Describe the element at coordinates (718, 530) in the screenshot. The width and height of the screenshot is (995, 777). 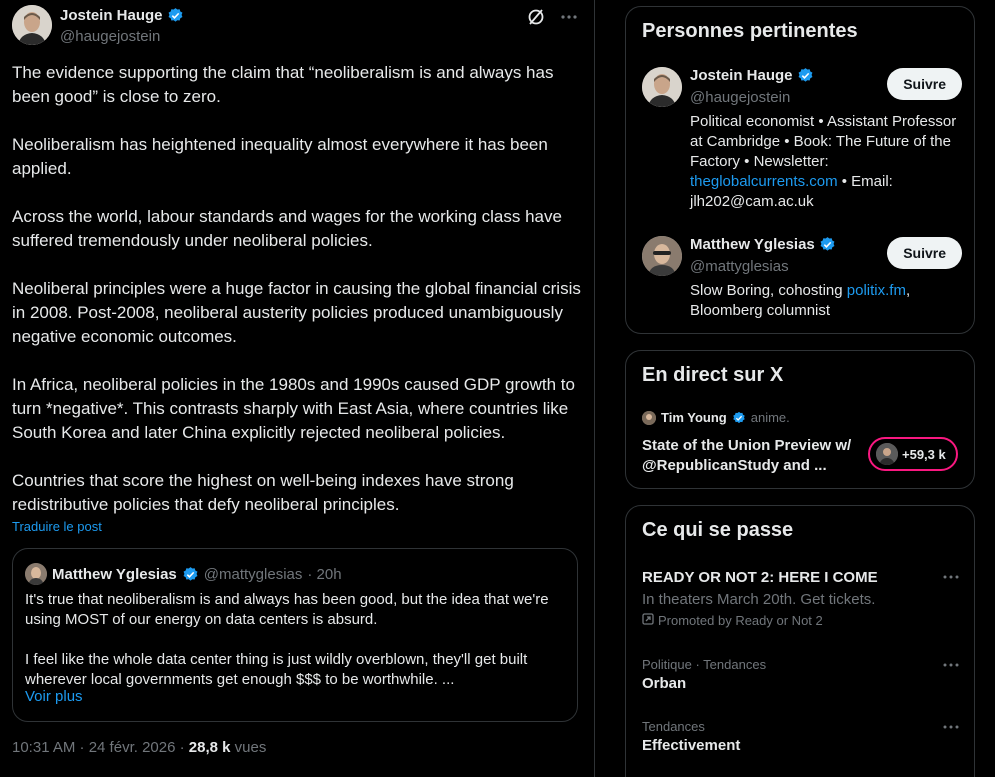
I see `whats-happening-title: Ce qui se passe` at that location.